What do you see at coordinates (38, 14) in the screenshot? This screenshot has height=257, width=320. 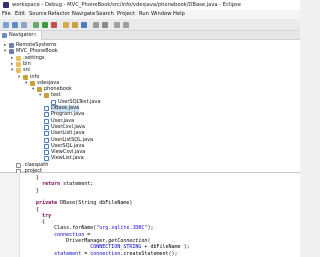 I see `menu-source: Source` at bounding box center [38, 14].